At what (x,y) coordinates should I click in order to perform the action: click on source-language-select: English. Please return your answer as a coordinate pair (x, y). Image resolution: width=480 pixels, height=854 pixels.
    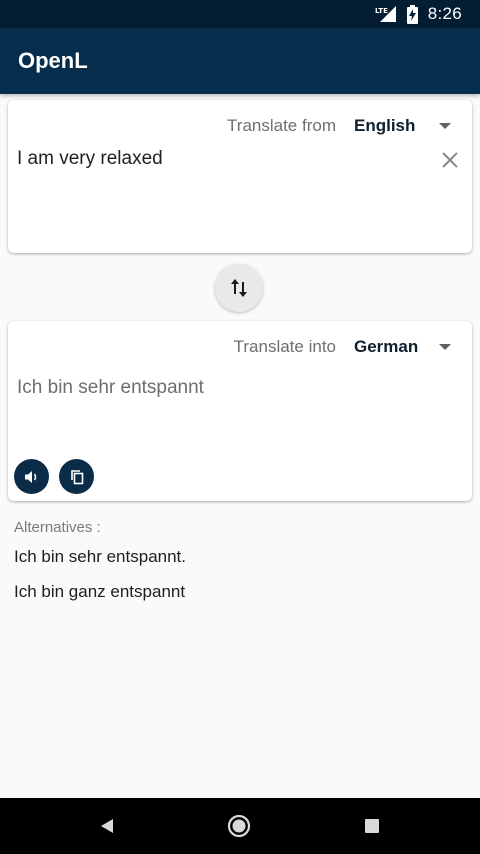
    Looking at the image, I should click on (403, 126).